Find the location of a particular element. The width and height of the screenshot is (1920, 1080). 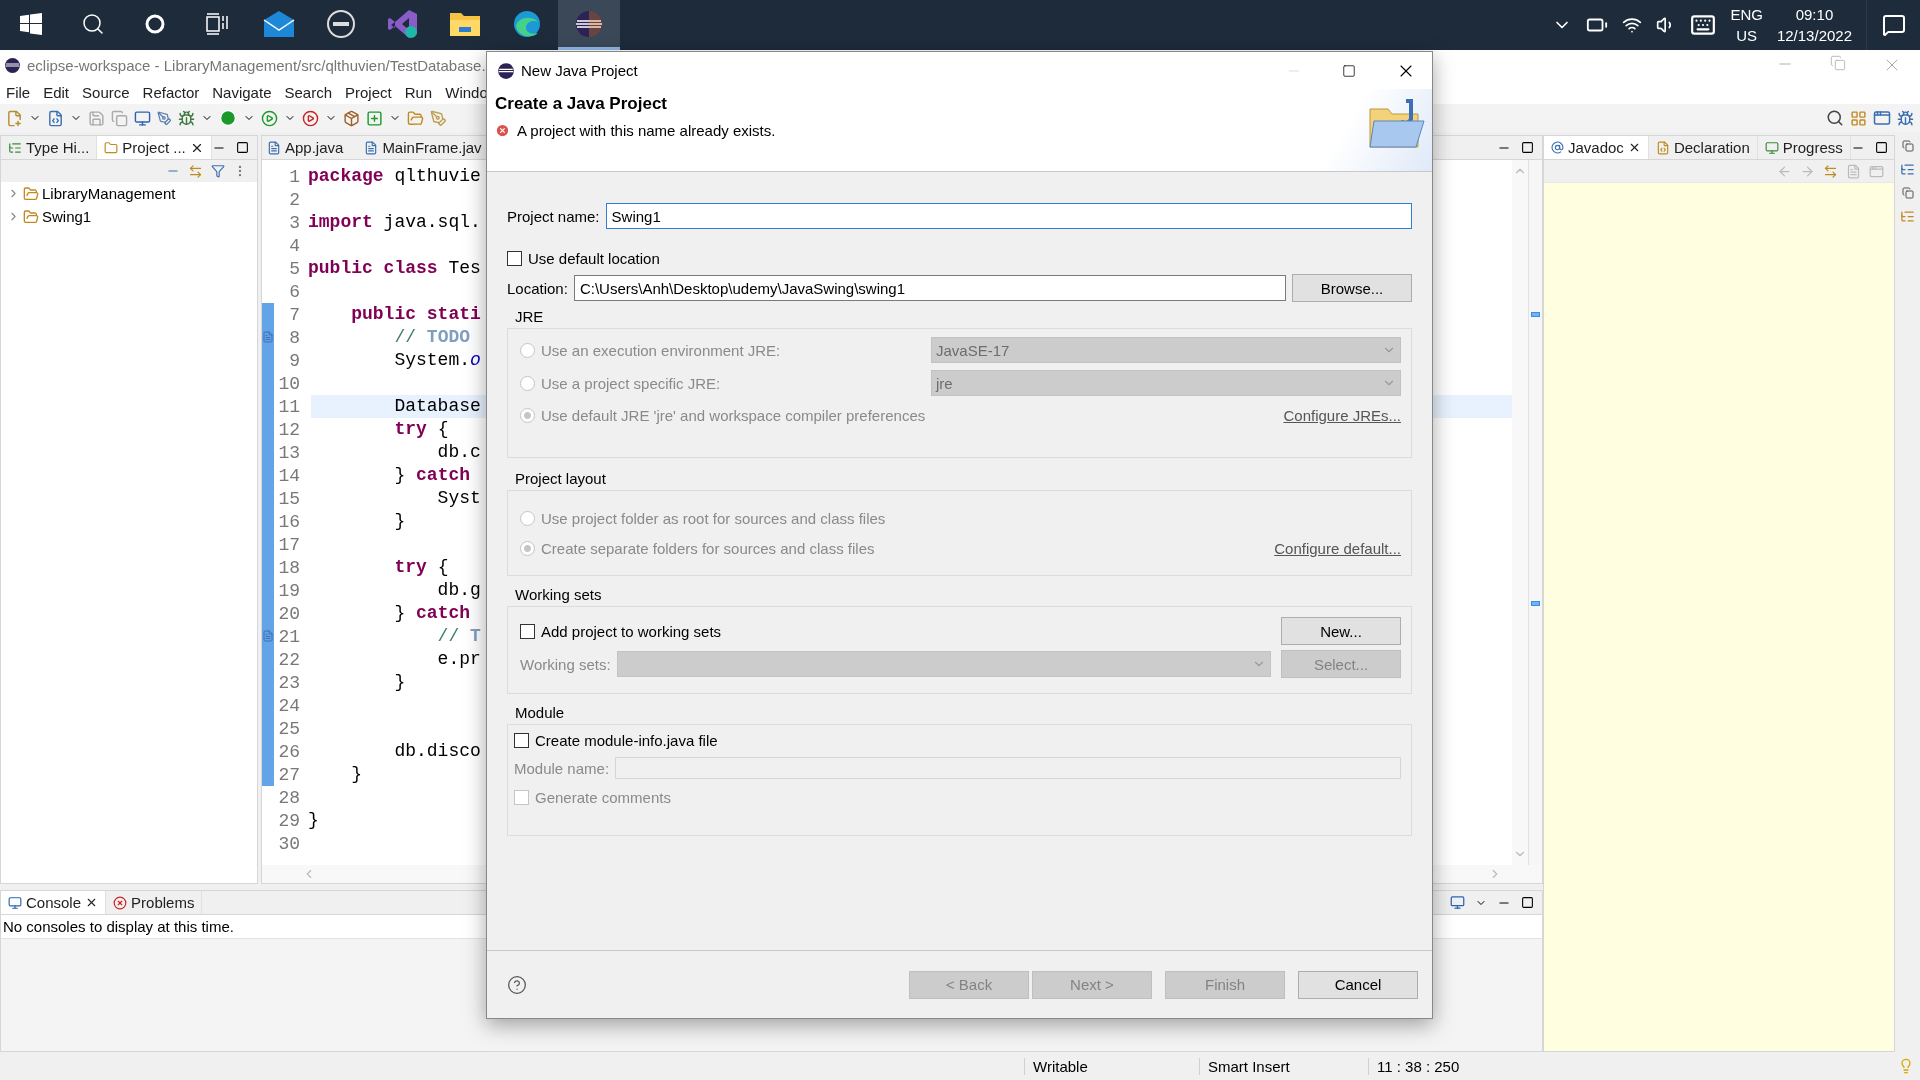

task-view-icon is located at coordinates (217, 23).